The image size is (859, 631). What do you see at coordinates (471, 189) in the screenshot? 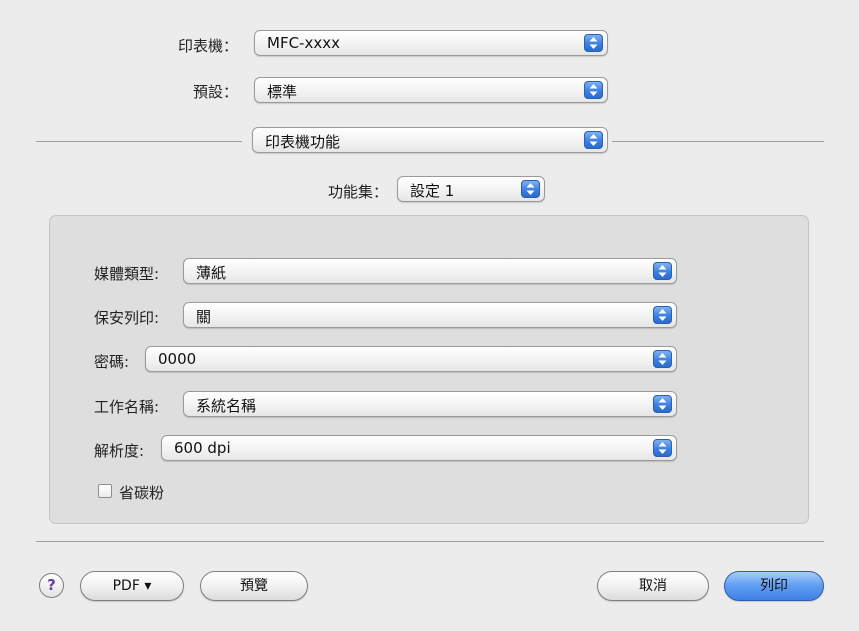
I see `feature-sets-popup: 設定 1` at bounding box center [471, 189].